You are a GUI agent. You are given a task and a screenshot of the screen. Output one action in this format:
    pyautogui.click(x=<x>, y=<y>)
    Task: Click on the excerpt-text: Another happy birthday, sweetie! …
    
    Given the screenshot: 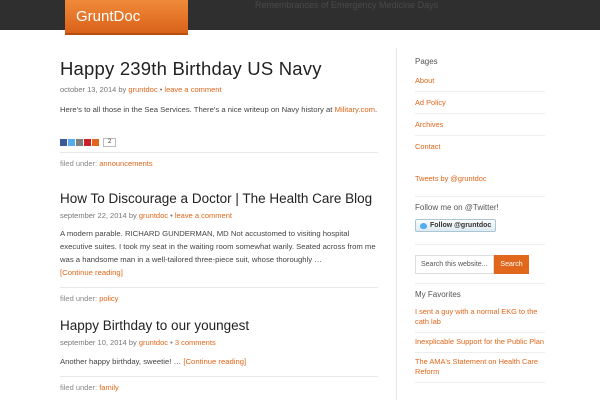 What is the action you would take?
    pyautogui.click(x=121, y=361)
    